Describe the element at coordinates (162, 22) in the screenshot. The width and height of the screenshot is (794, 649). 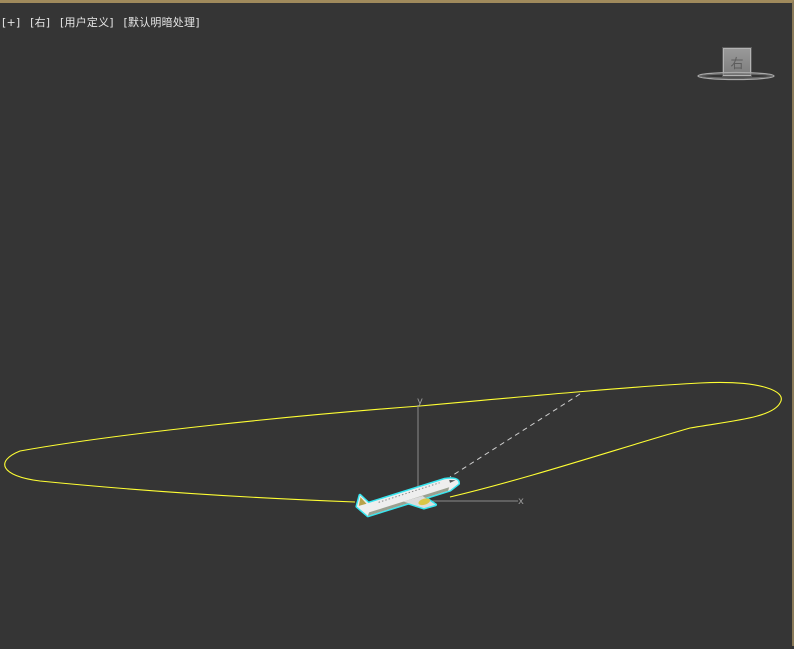
I see `viewport-shading: [默认明暗处理]` at that location.